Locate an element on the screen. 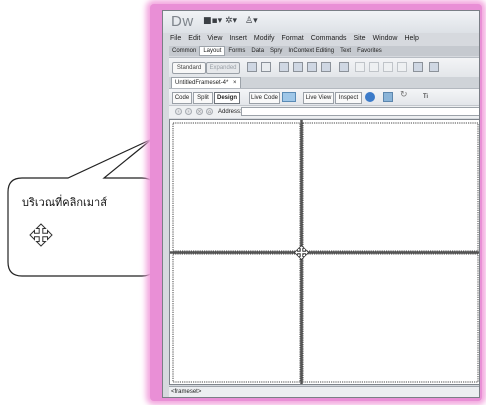  expanded-mode-button: Expanded is located at coordinates (223, 68).